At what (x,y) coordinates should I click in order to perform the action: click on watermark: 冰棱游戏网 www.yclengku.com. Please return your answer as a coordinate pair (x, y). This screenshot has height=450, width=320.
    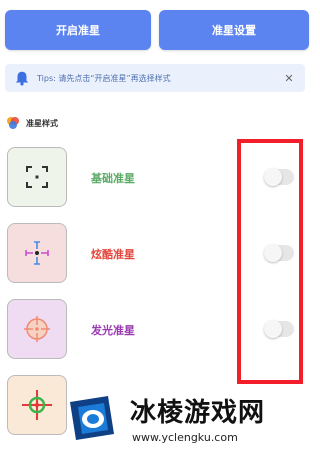
    Looking at the image, I should click on (189, 419).